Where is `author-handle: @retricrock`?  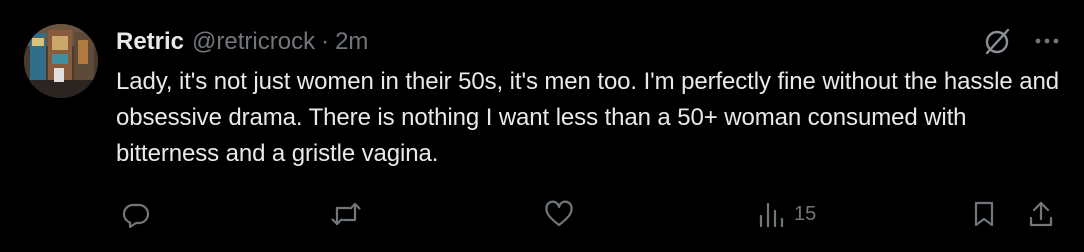
author-handle: @retricrock is located at coordinates (253, 42).